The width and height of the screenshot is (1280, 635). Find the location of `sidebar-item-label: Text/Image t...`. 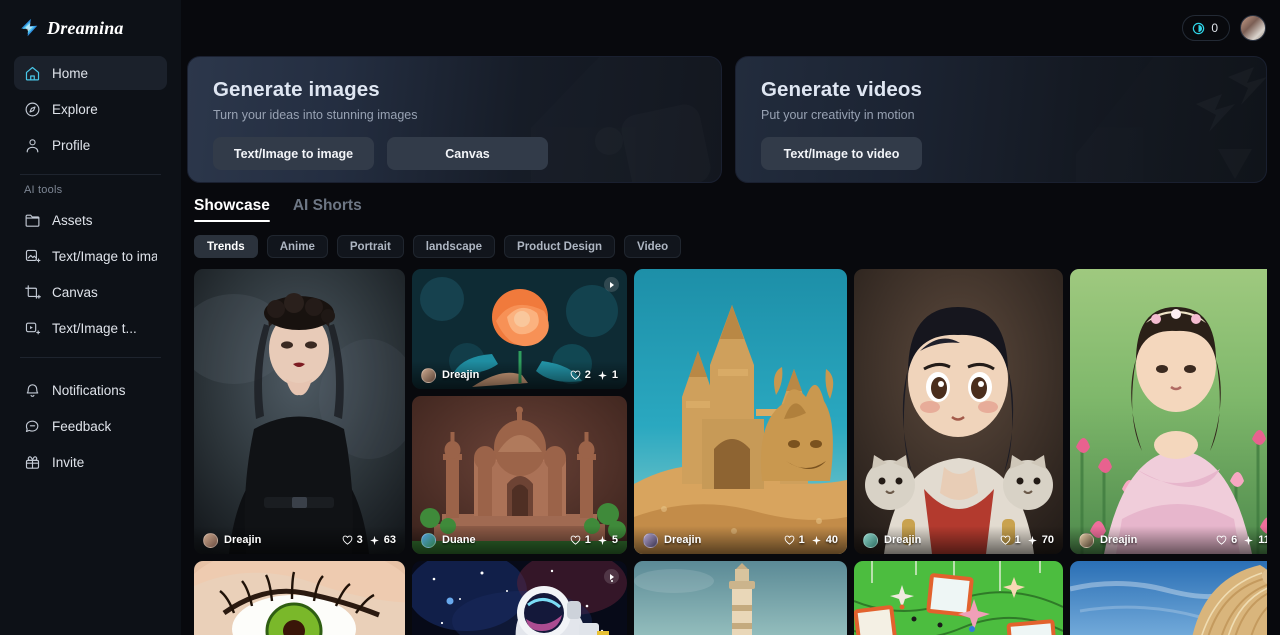

sidebar-item-label: Text/Image t... is located at coordinates (94, 328).